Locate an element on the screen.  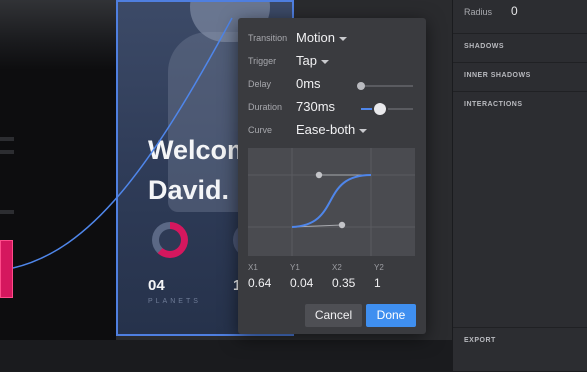
inner-shadows-section: INNER SHADOWS is located at coordinates (520, 76).